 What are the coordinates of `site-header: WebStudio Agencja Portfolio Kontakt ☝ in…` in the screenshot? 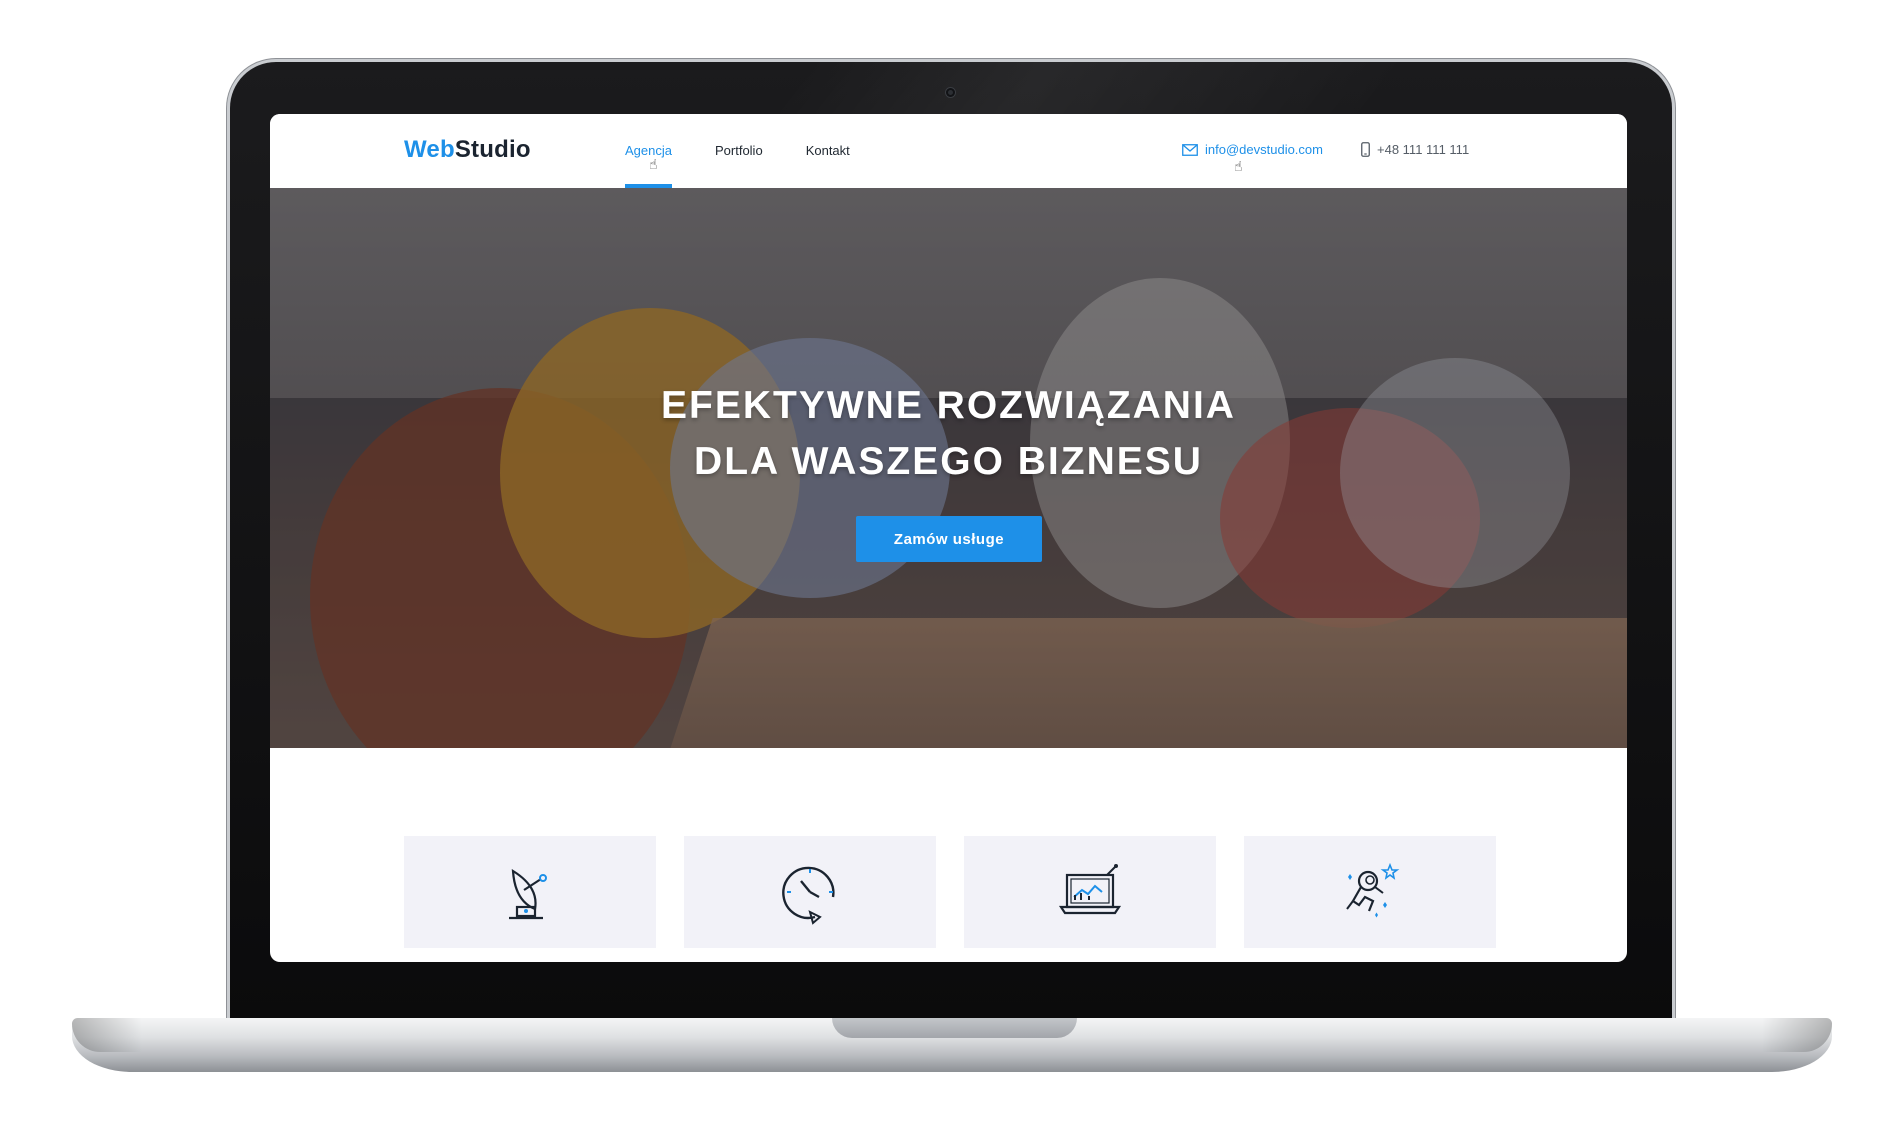 It's located at (948, 151).